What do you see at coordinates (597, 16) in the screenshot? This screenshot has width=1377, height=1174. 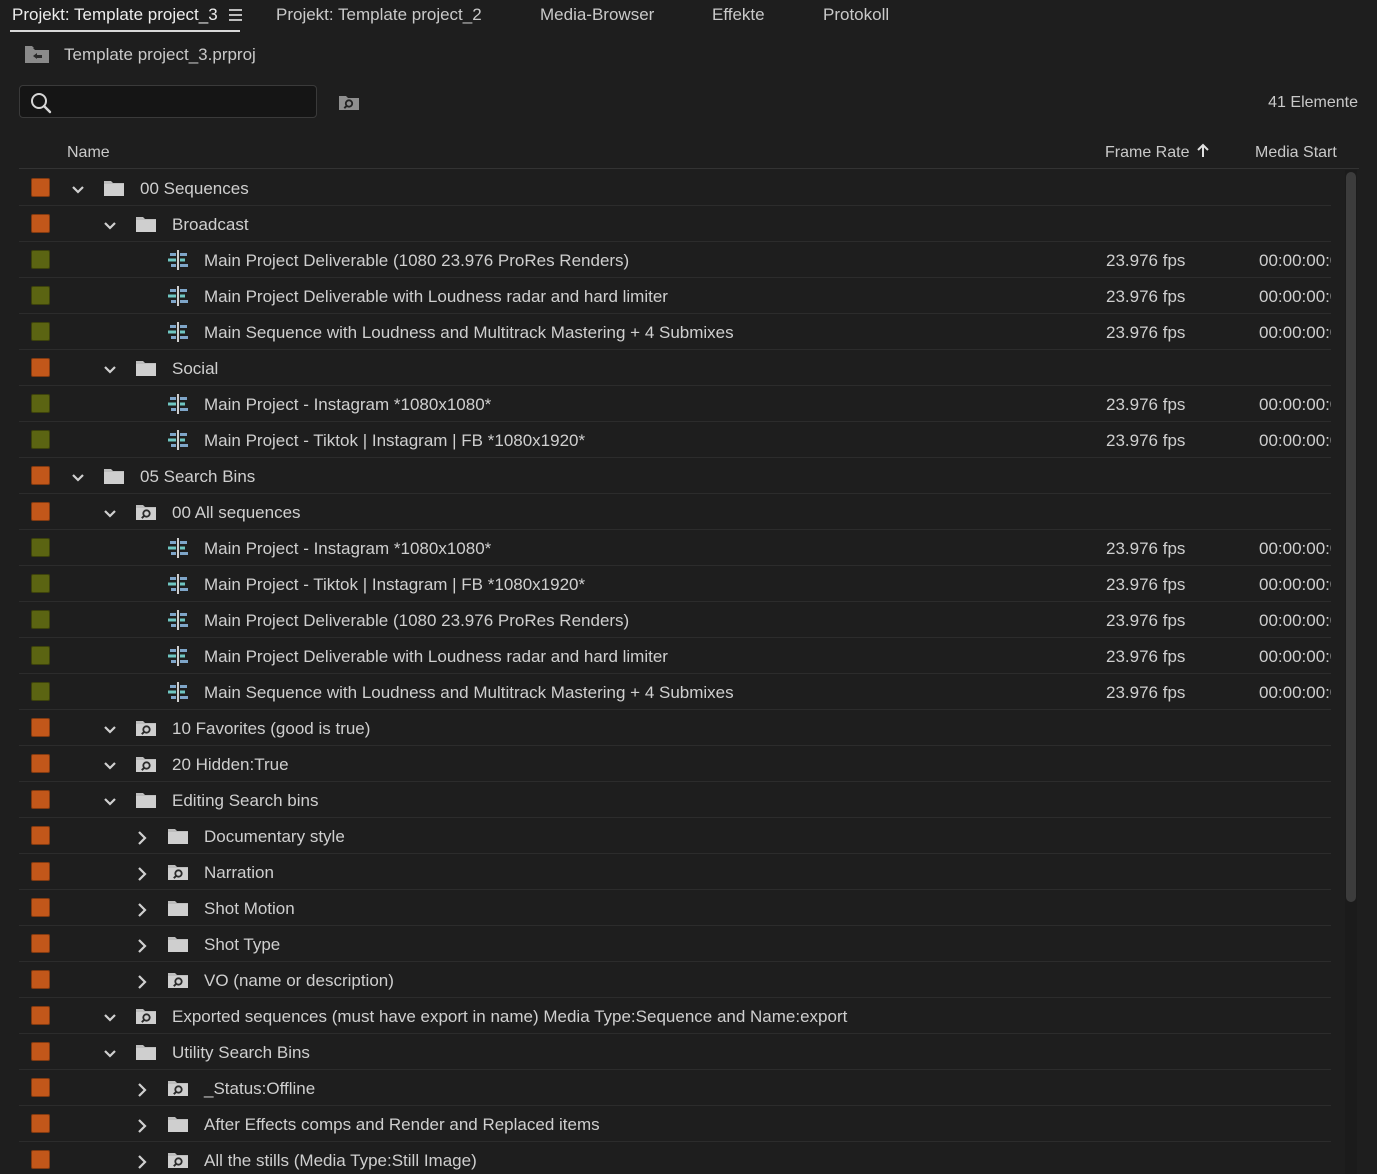 I see `tab-media-browser: Media-Browser` at bounding box center [597, 16].